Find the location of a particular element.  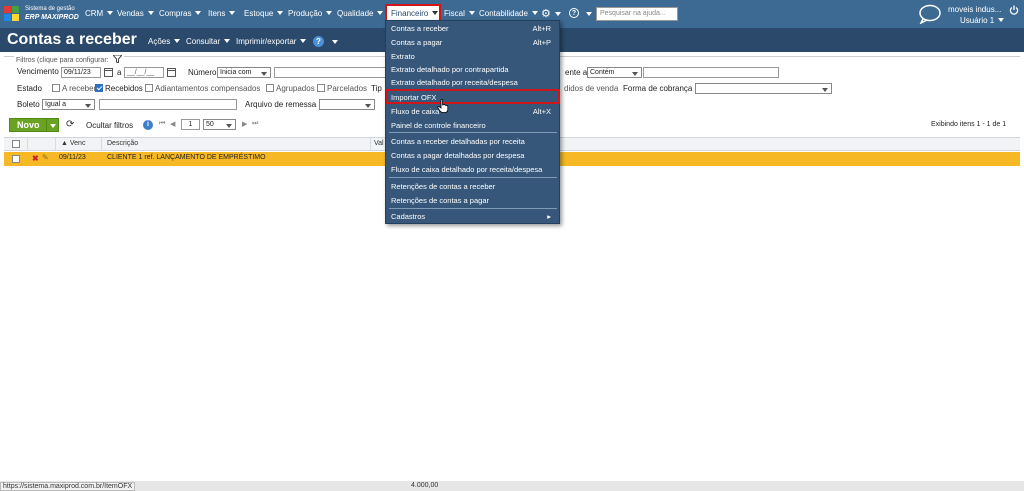

column-venc: ▲ Venc is located at coordinates (73, 143).